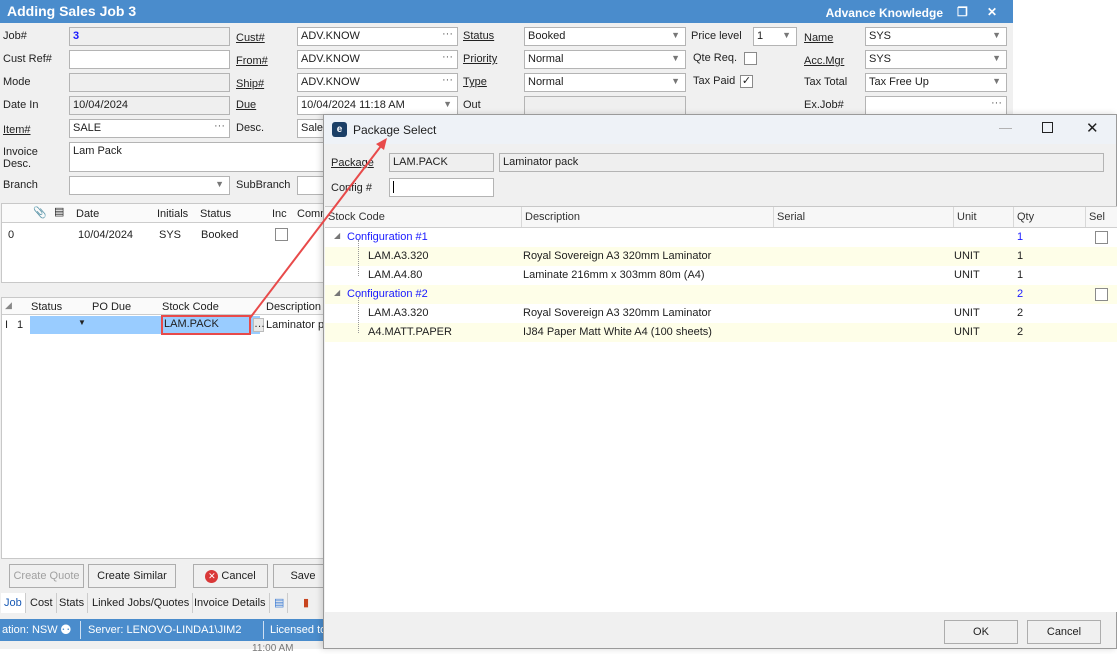  What do you see at coordinates (381, 144) in the screenshot?
I see `arrow-head` at bounding box center [381, 144].